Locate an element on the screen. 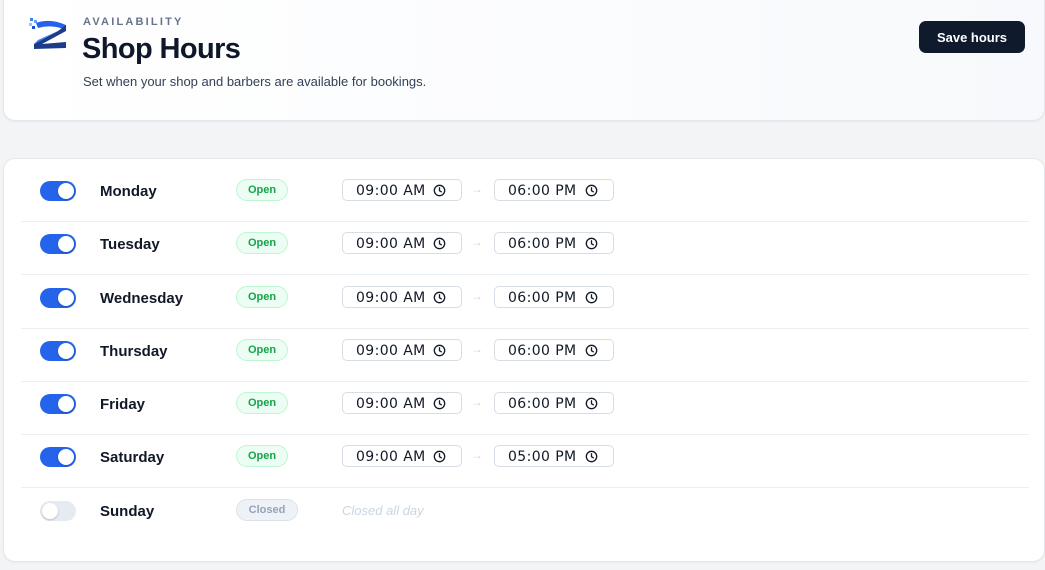 The image size is (1045, 570). day-name: Thursday is located at coordinates (134, 351).